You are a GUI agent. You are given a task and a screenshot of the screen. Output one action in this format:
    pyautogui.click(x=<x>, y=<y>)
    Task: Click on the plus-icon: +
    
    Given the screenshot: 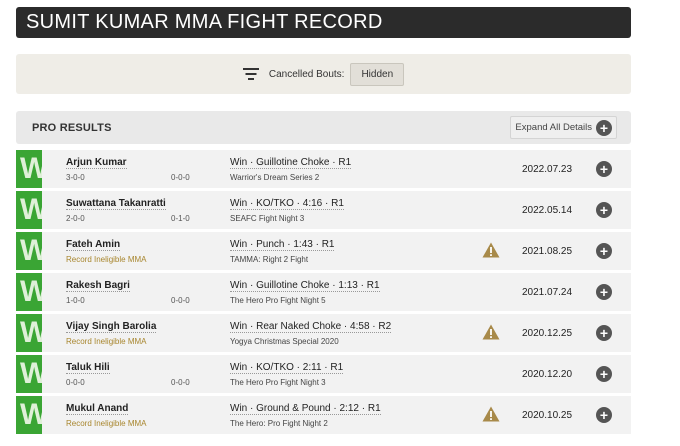 What is the action you would take?
    pyautogui.click(x=604, y=127)
    